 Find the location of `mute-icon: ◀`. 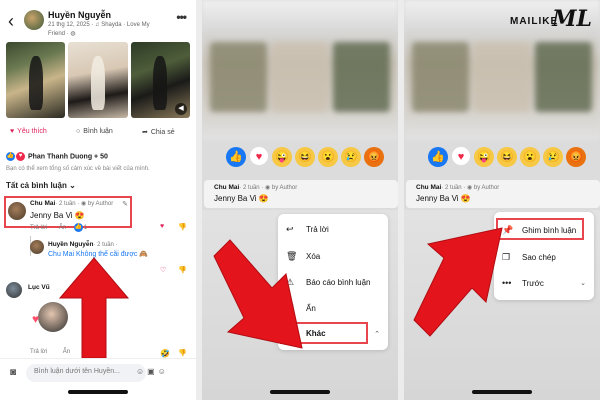

mute-icon: ◀ is located at coordinates (180, 109).